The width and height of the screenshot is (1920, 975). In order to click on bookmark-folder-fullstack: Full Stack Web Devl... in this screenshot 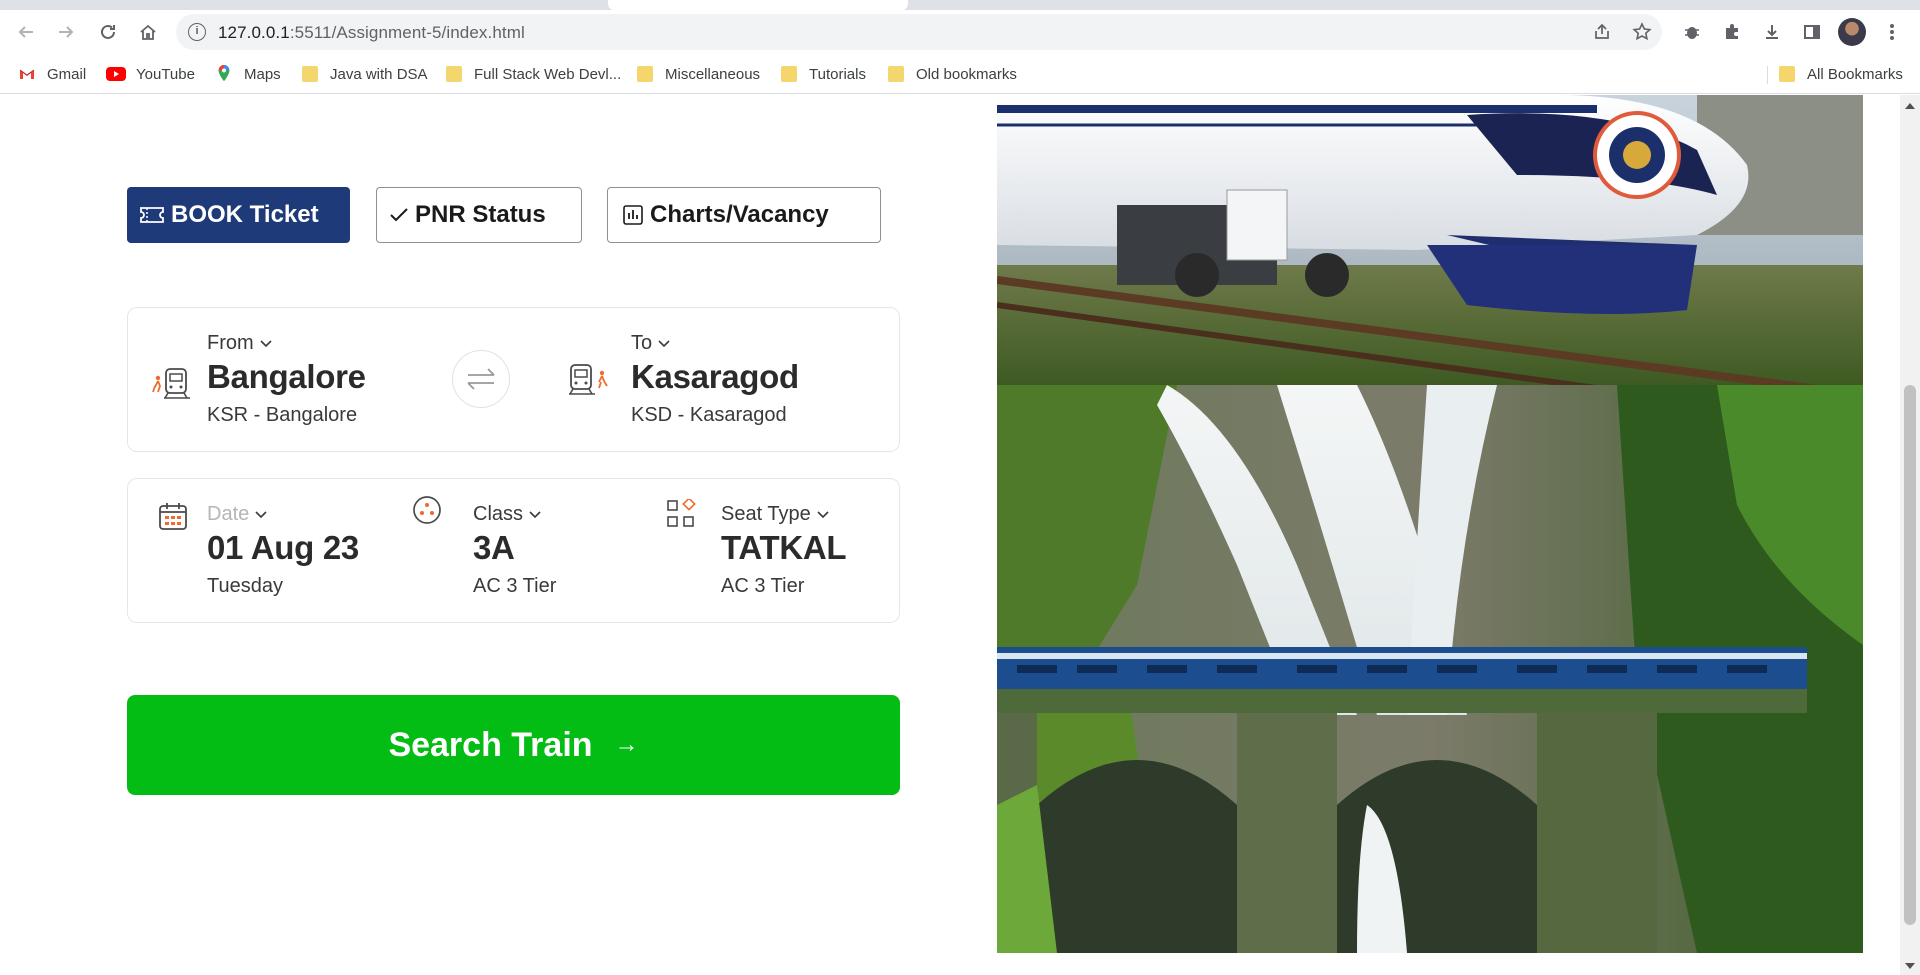, I will do `click(533, 74)`.